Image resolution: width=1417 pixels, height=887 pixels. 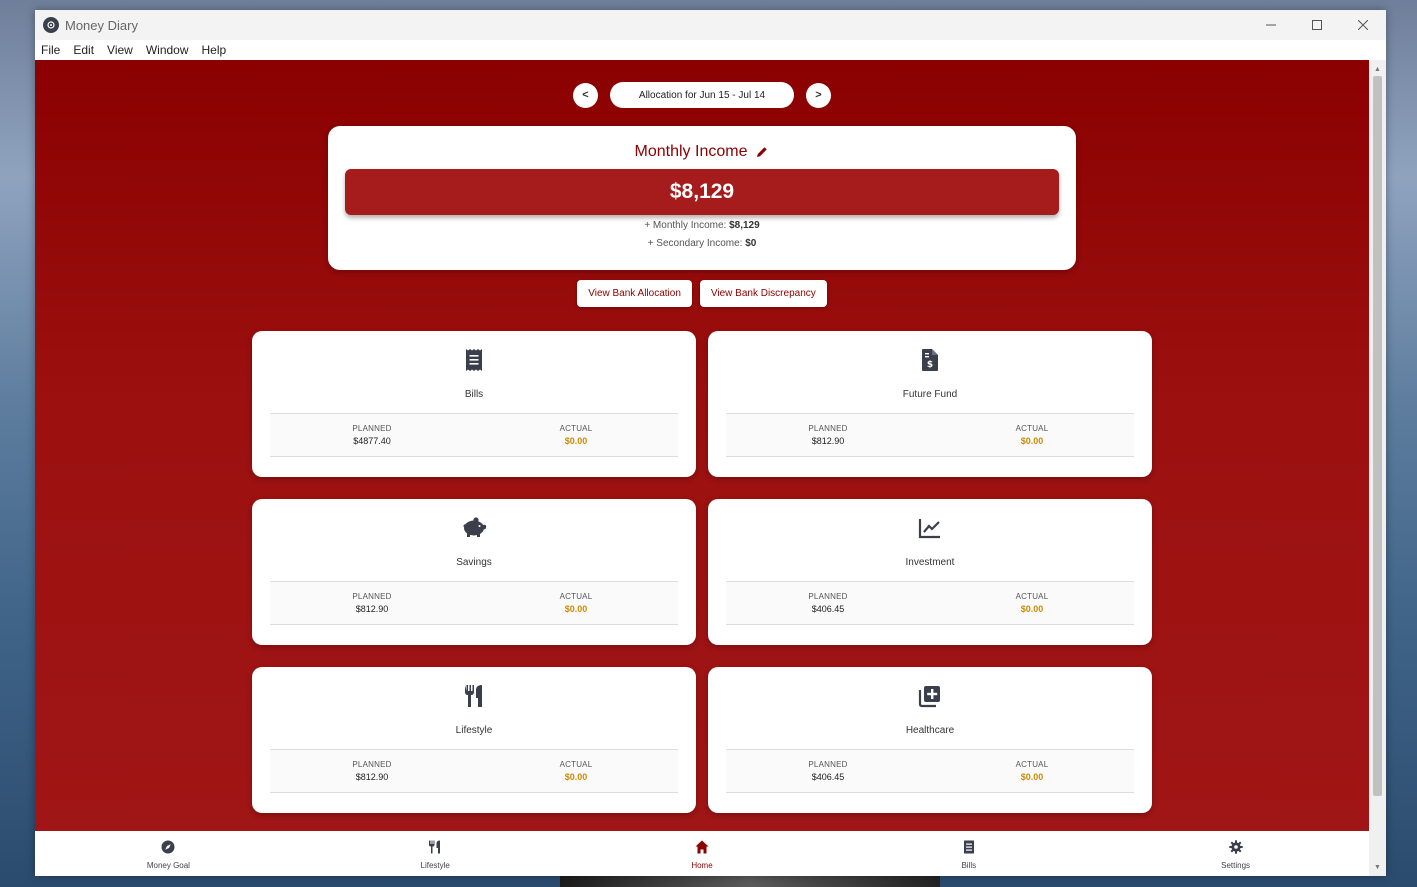 I want to click on nav-tab-bills: Bills, so click(x=968, y=853).